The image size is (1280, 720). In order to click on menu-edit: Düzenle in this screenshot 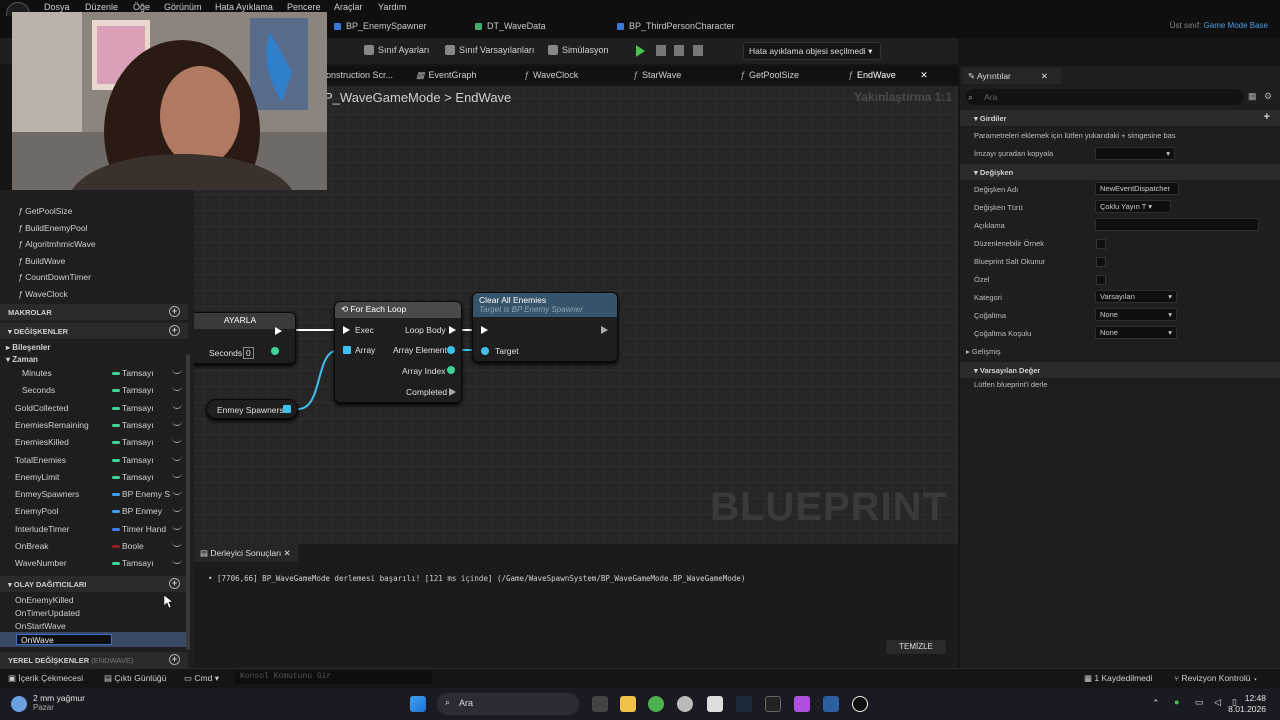, I will do `click(101, 7)`.